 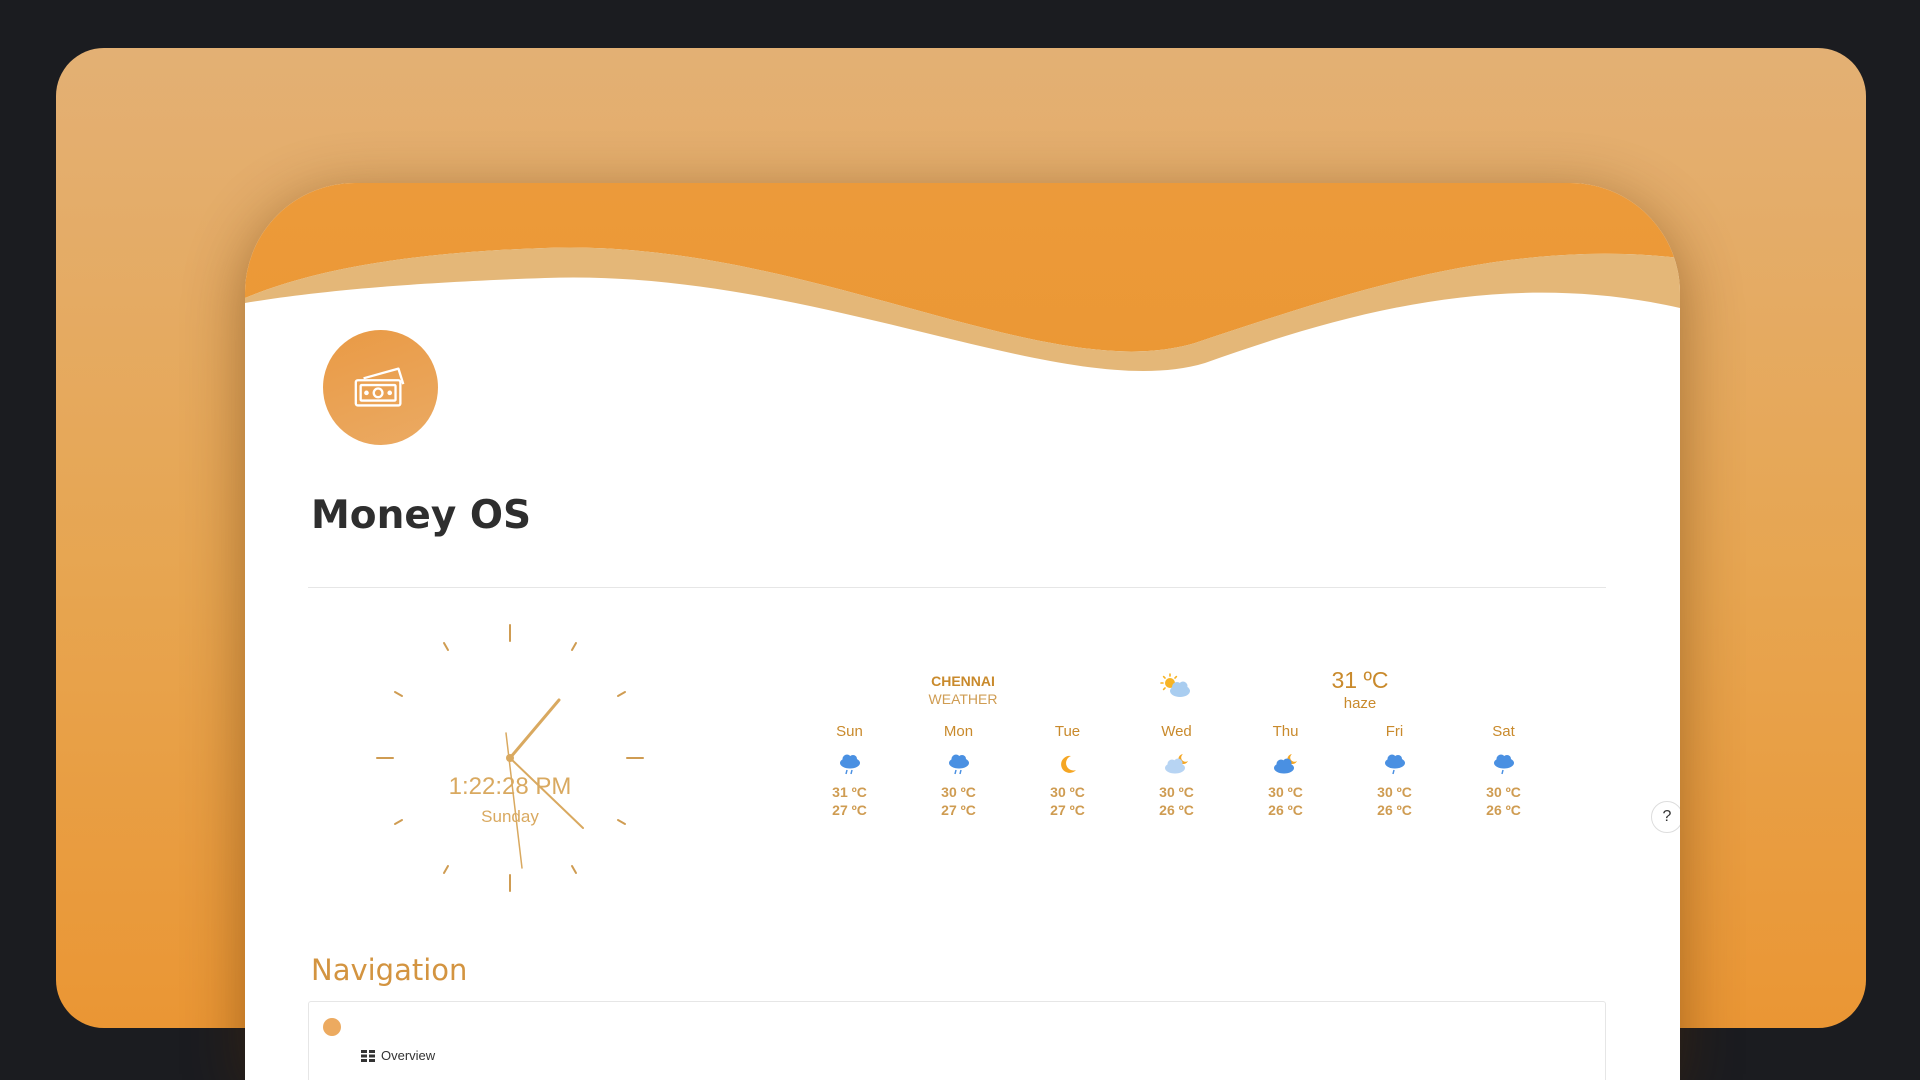 I want to click on nav-item-overview: Overview, so click(x=398, y=1055).